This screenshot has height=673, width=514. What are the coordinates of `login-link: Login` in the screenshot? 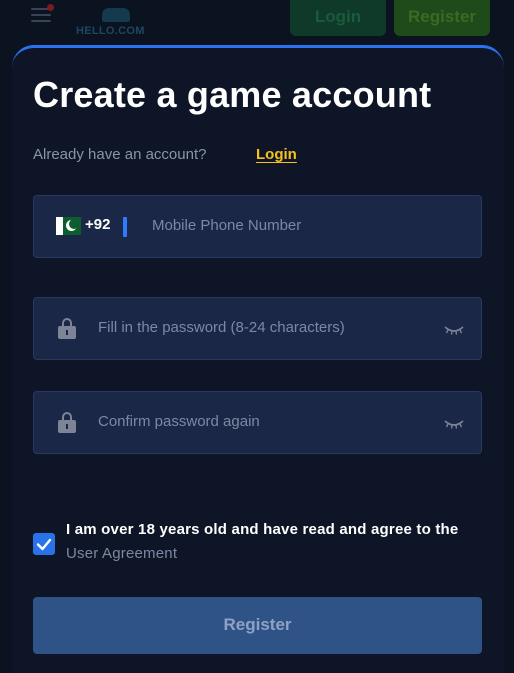 It's located at (276, 154).